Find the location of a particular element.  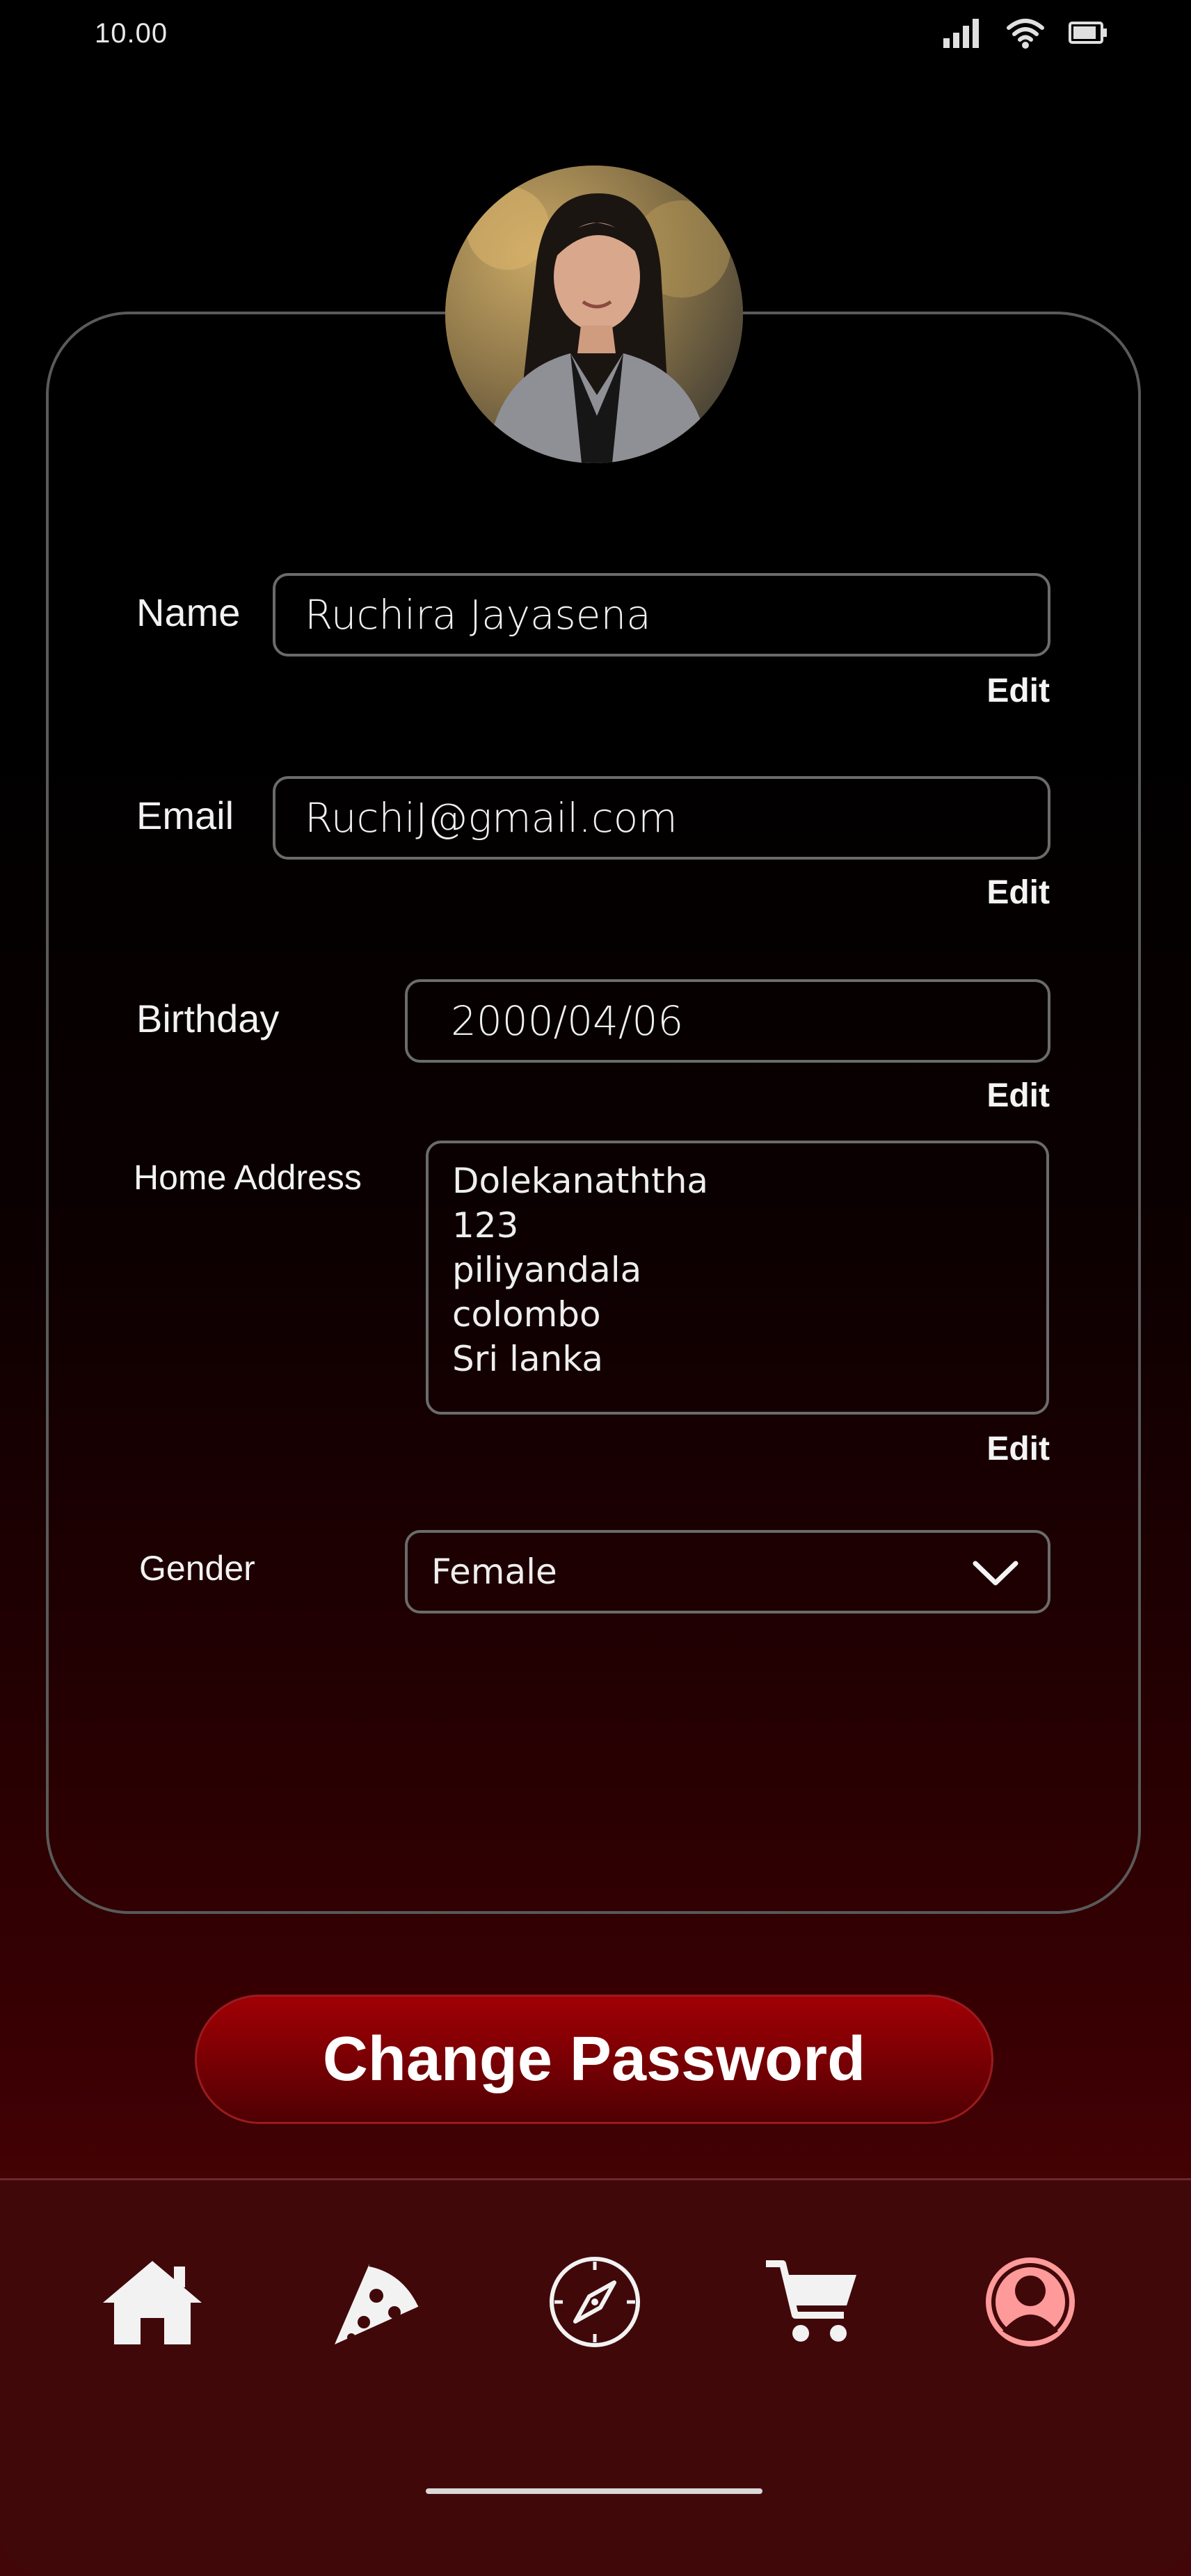

name-label: Name is located at coordinates (188, 612).